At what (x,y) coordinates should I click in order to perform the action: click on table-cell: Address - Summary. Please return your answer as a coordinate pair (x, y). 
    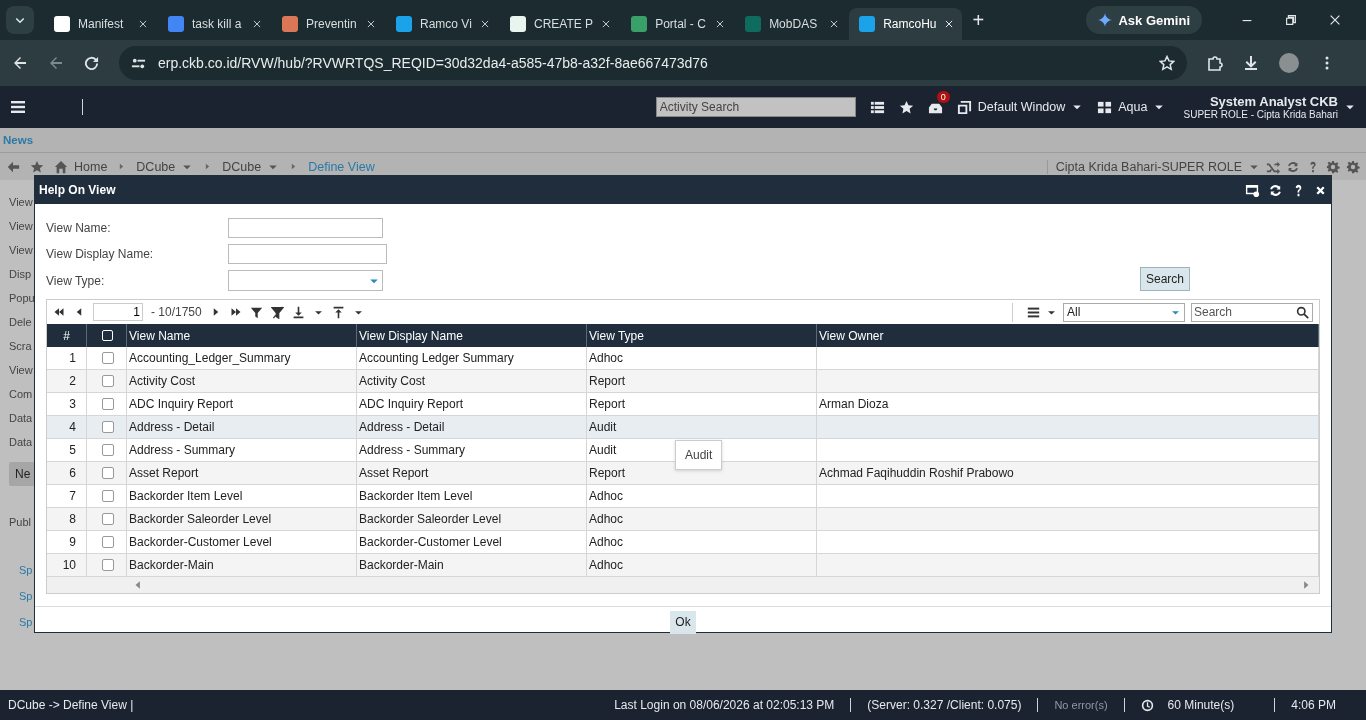
    Looking at the image, I should click on (242, 450).